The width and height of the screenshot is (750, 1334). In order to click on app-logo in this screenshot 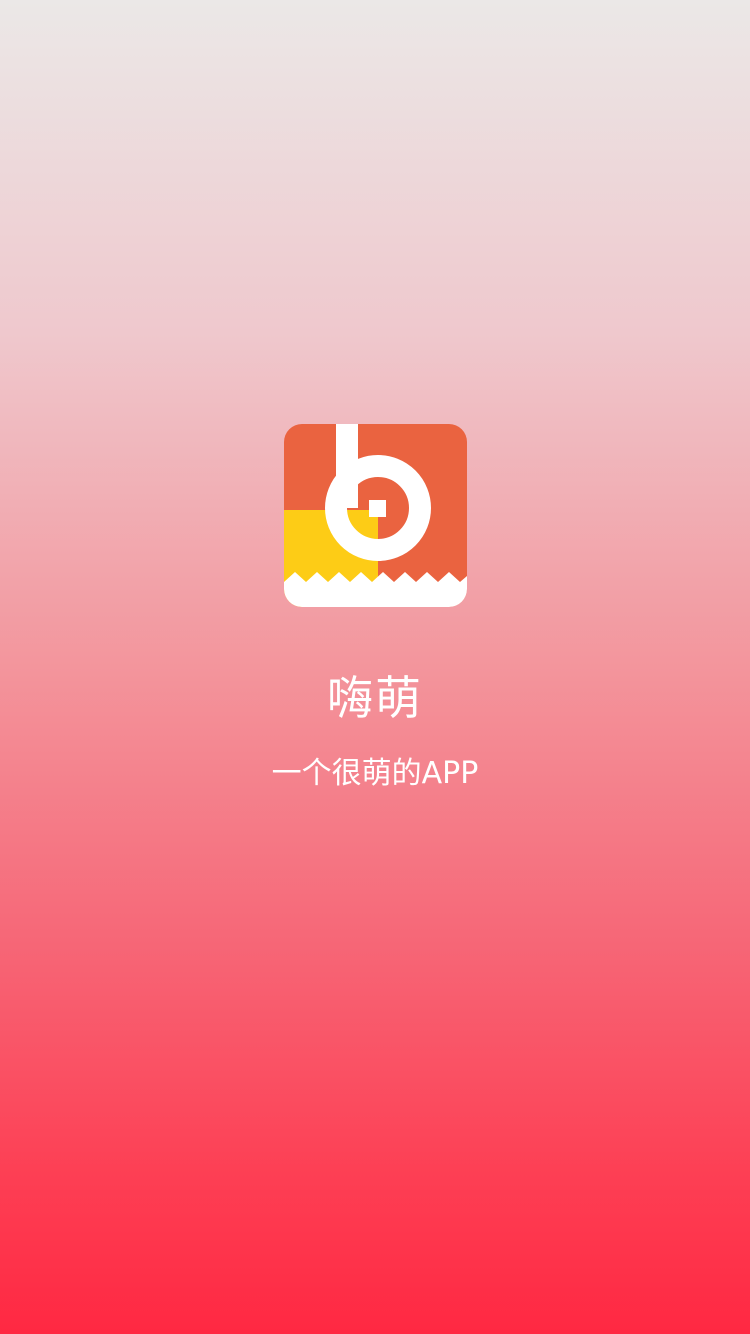, I will do `click(375, 515)`.